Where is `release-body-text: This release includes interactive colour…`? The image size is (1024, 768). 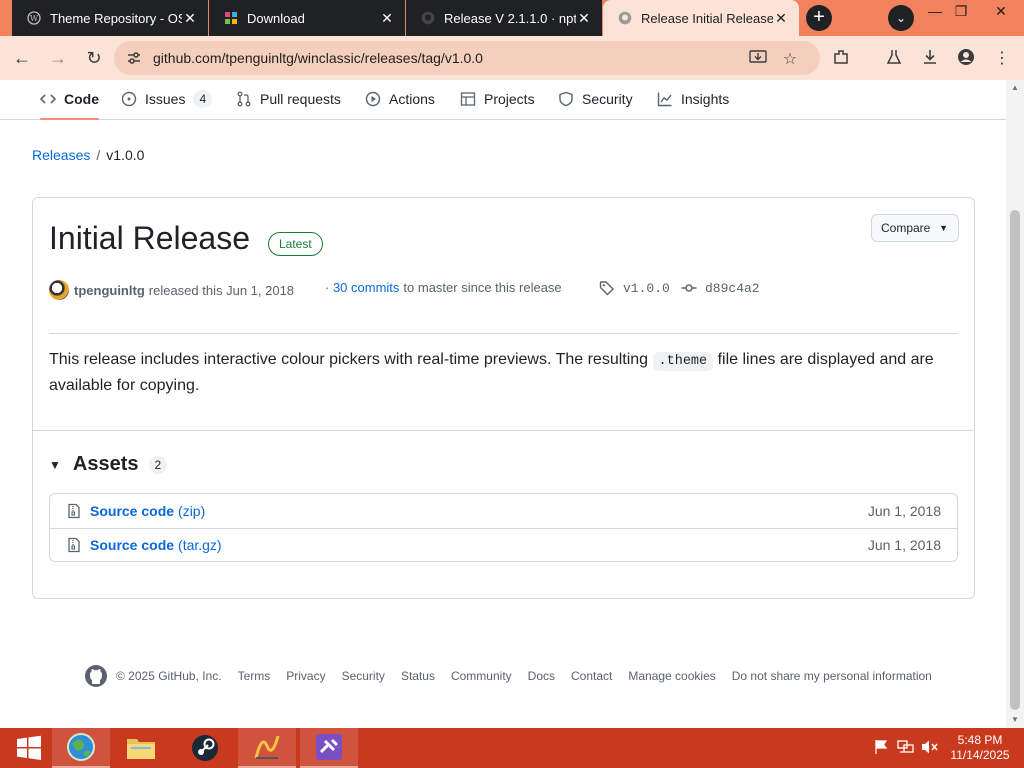 release-body-text: This release includes interactive colour… is located at coordinates (351, 359).